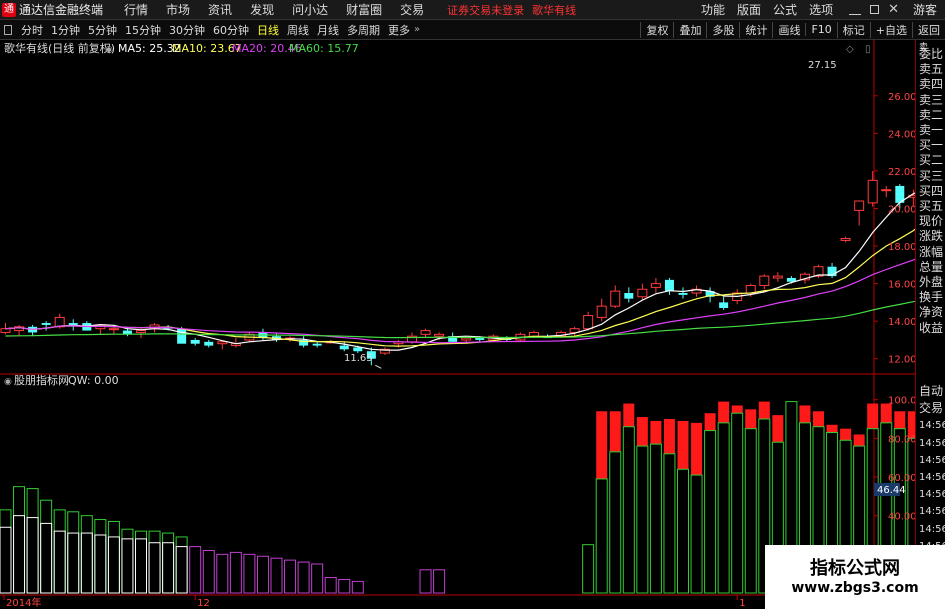  Describe the element at coordinates (363, 30) in the screenshot. I see `period-tab-multi: 多周期` at that location.